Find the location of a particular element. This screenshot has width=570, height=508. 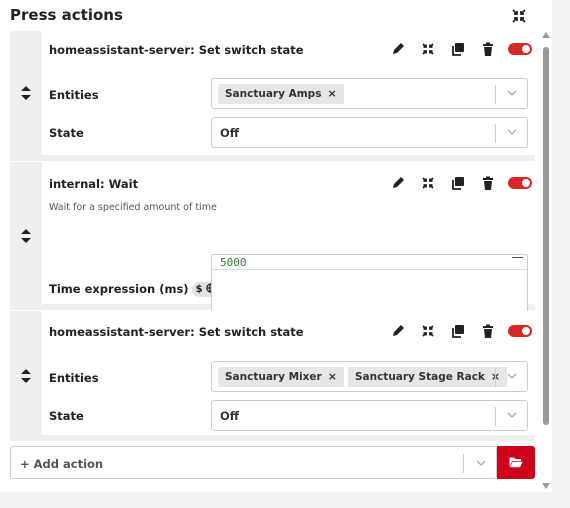

entity-chip: Sanctuary Mixer × is located at coordinates (281, 377).